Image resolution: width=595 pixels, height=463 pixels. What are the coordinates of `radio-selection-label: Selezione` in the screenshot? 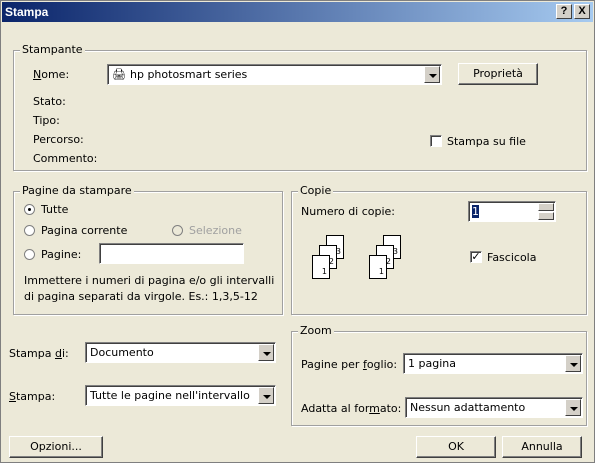 It's located at (215, 230).